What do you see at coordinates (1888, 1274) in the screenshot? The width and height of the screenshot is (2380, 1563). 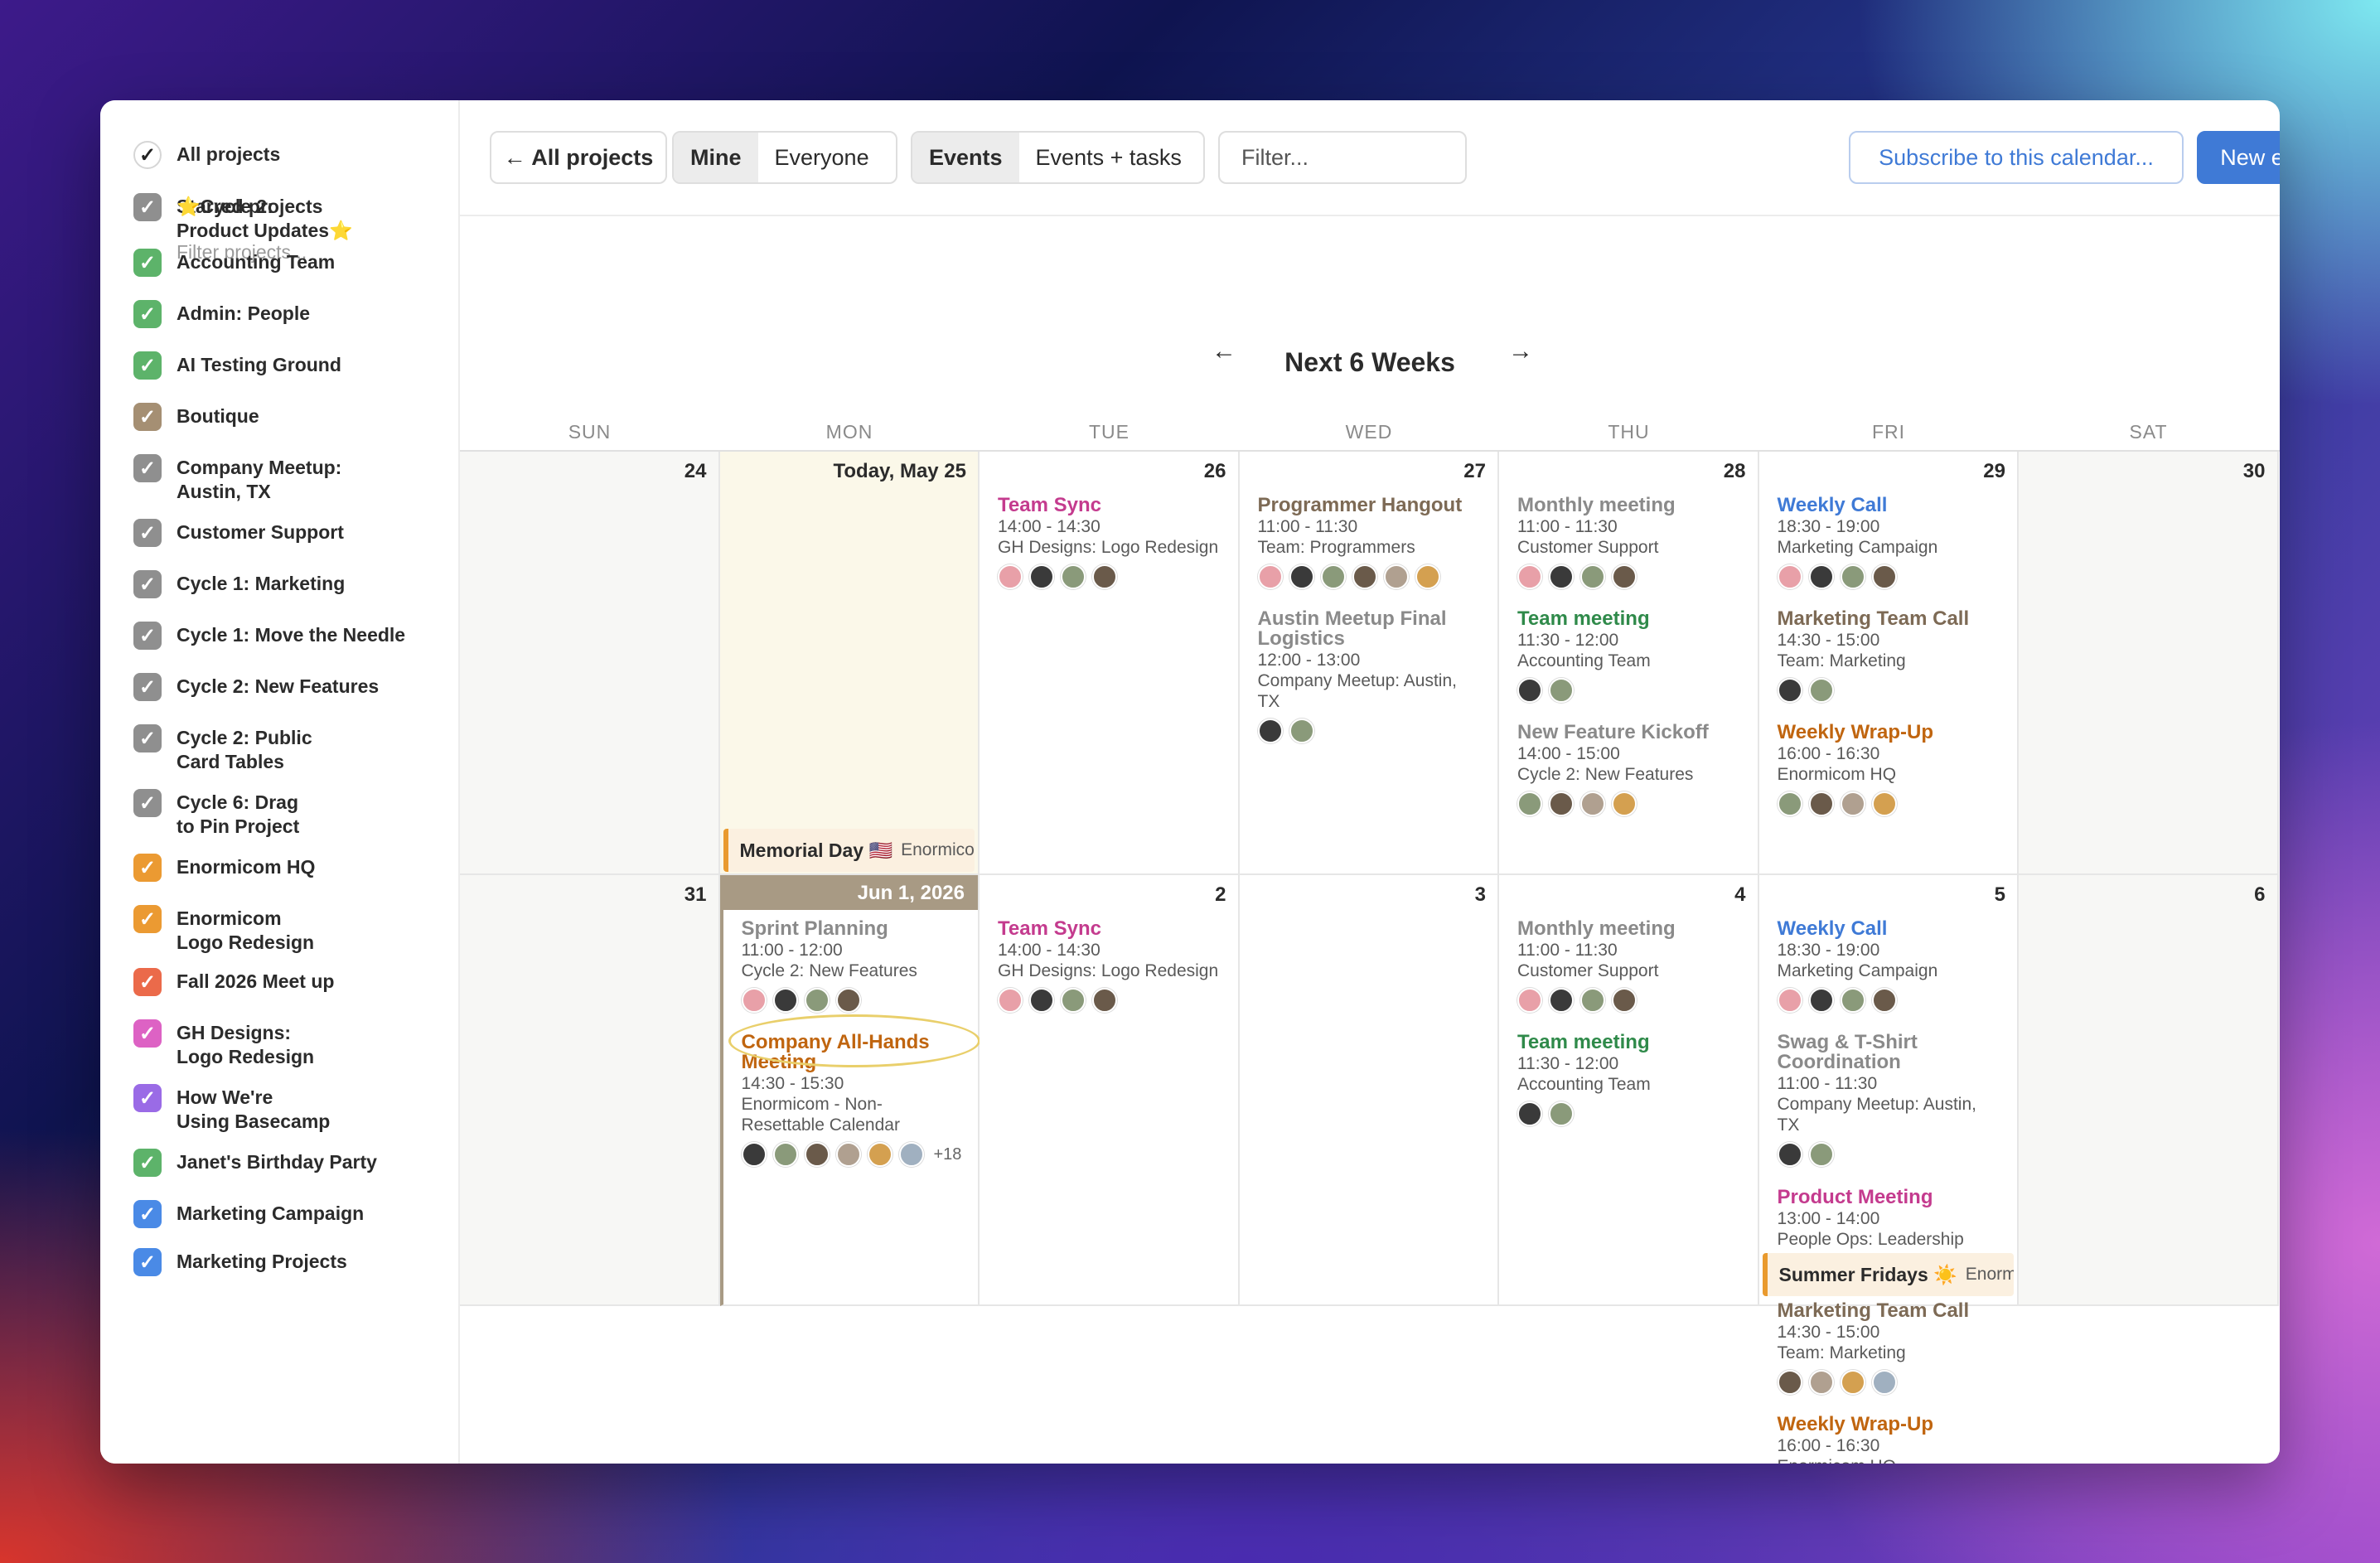 I see `summer-fridays-banner: Summer Fridays ☀️ Enormicom HQ` at bounding box center [1888, 1274].